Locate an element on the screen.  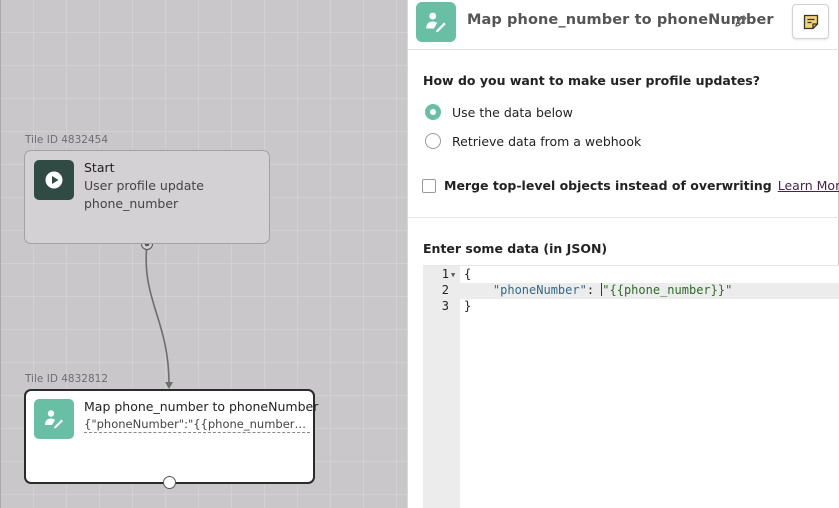
tile-id-label: Tile ID 4832812 is located at coordinates (67, 379).